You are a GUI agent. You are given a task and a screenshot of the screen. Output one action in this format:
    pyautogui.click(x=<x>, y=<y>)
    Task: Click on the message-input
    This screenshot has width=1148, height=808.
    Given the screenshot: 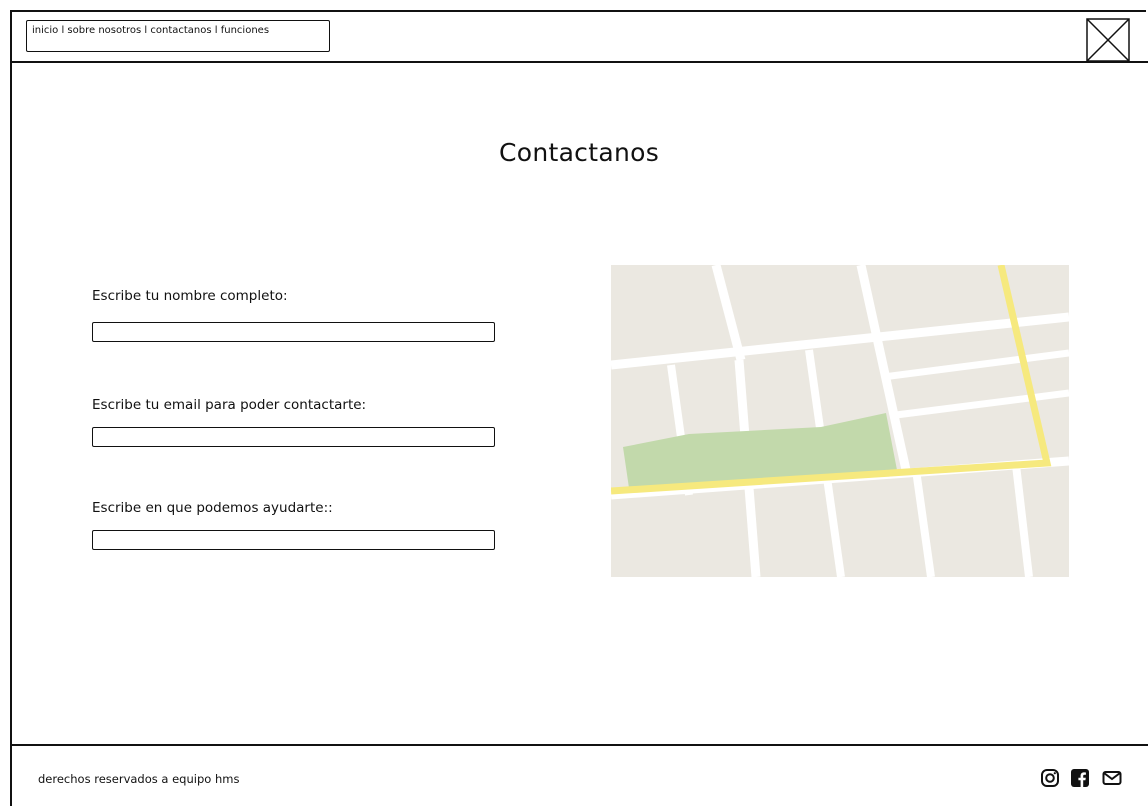 What is the action you would take?
    pyautogui.click(x=293, y=540)
    